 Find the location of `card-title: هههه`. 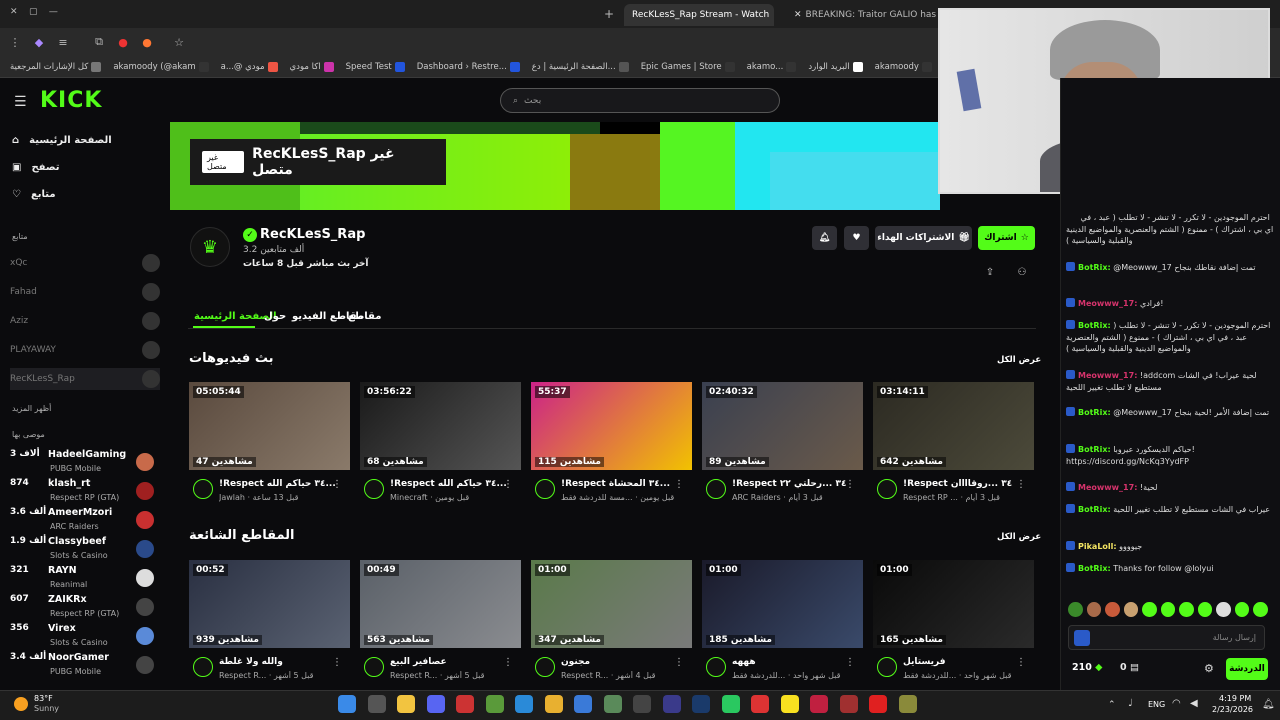

card-title: هههه is located at coordinates (791, 662).